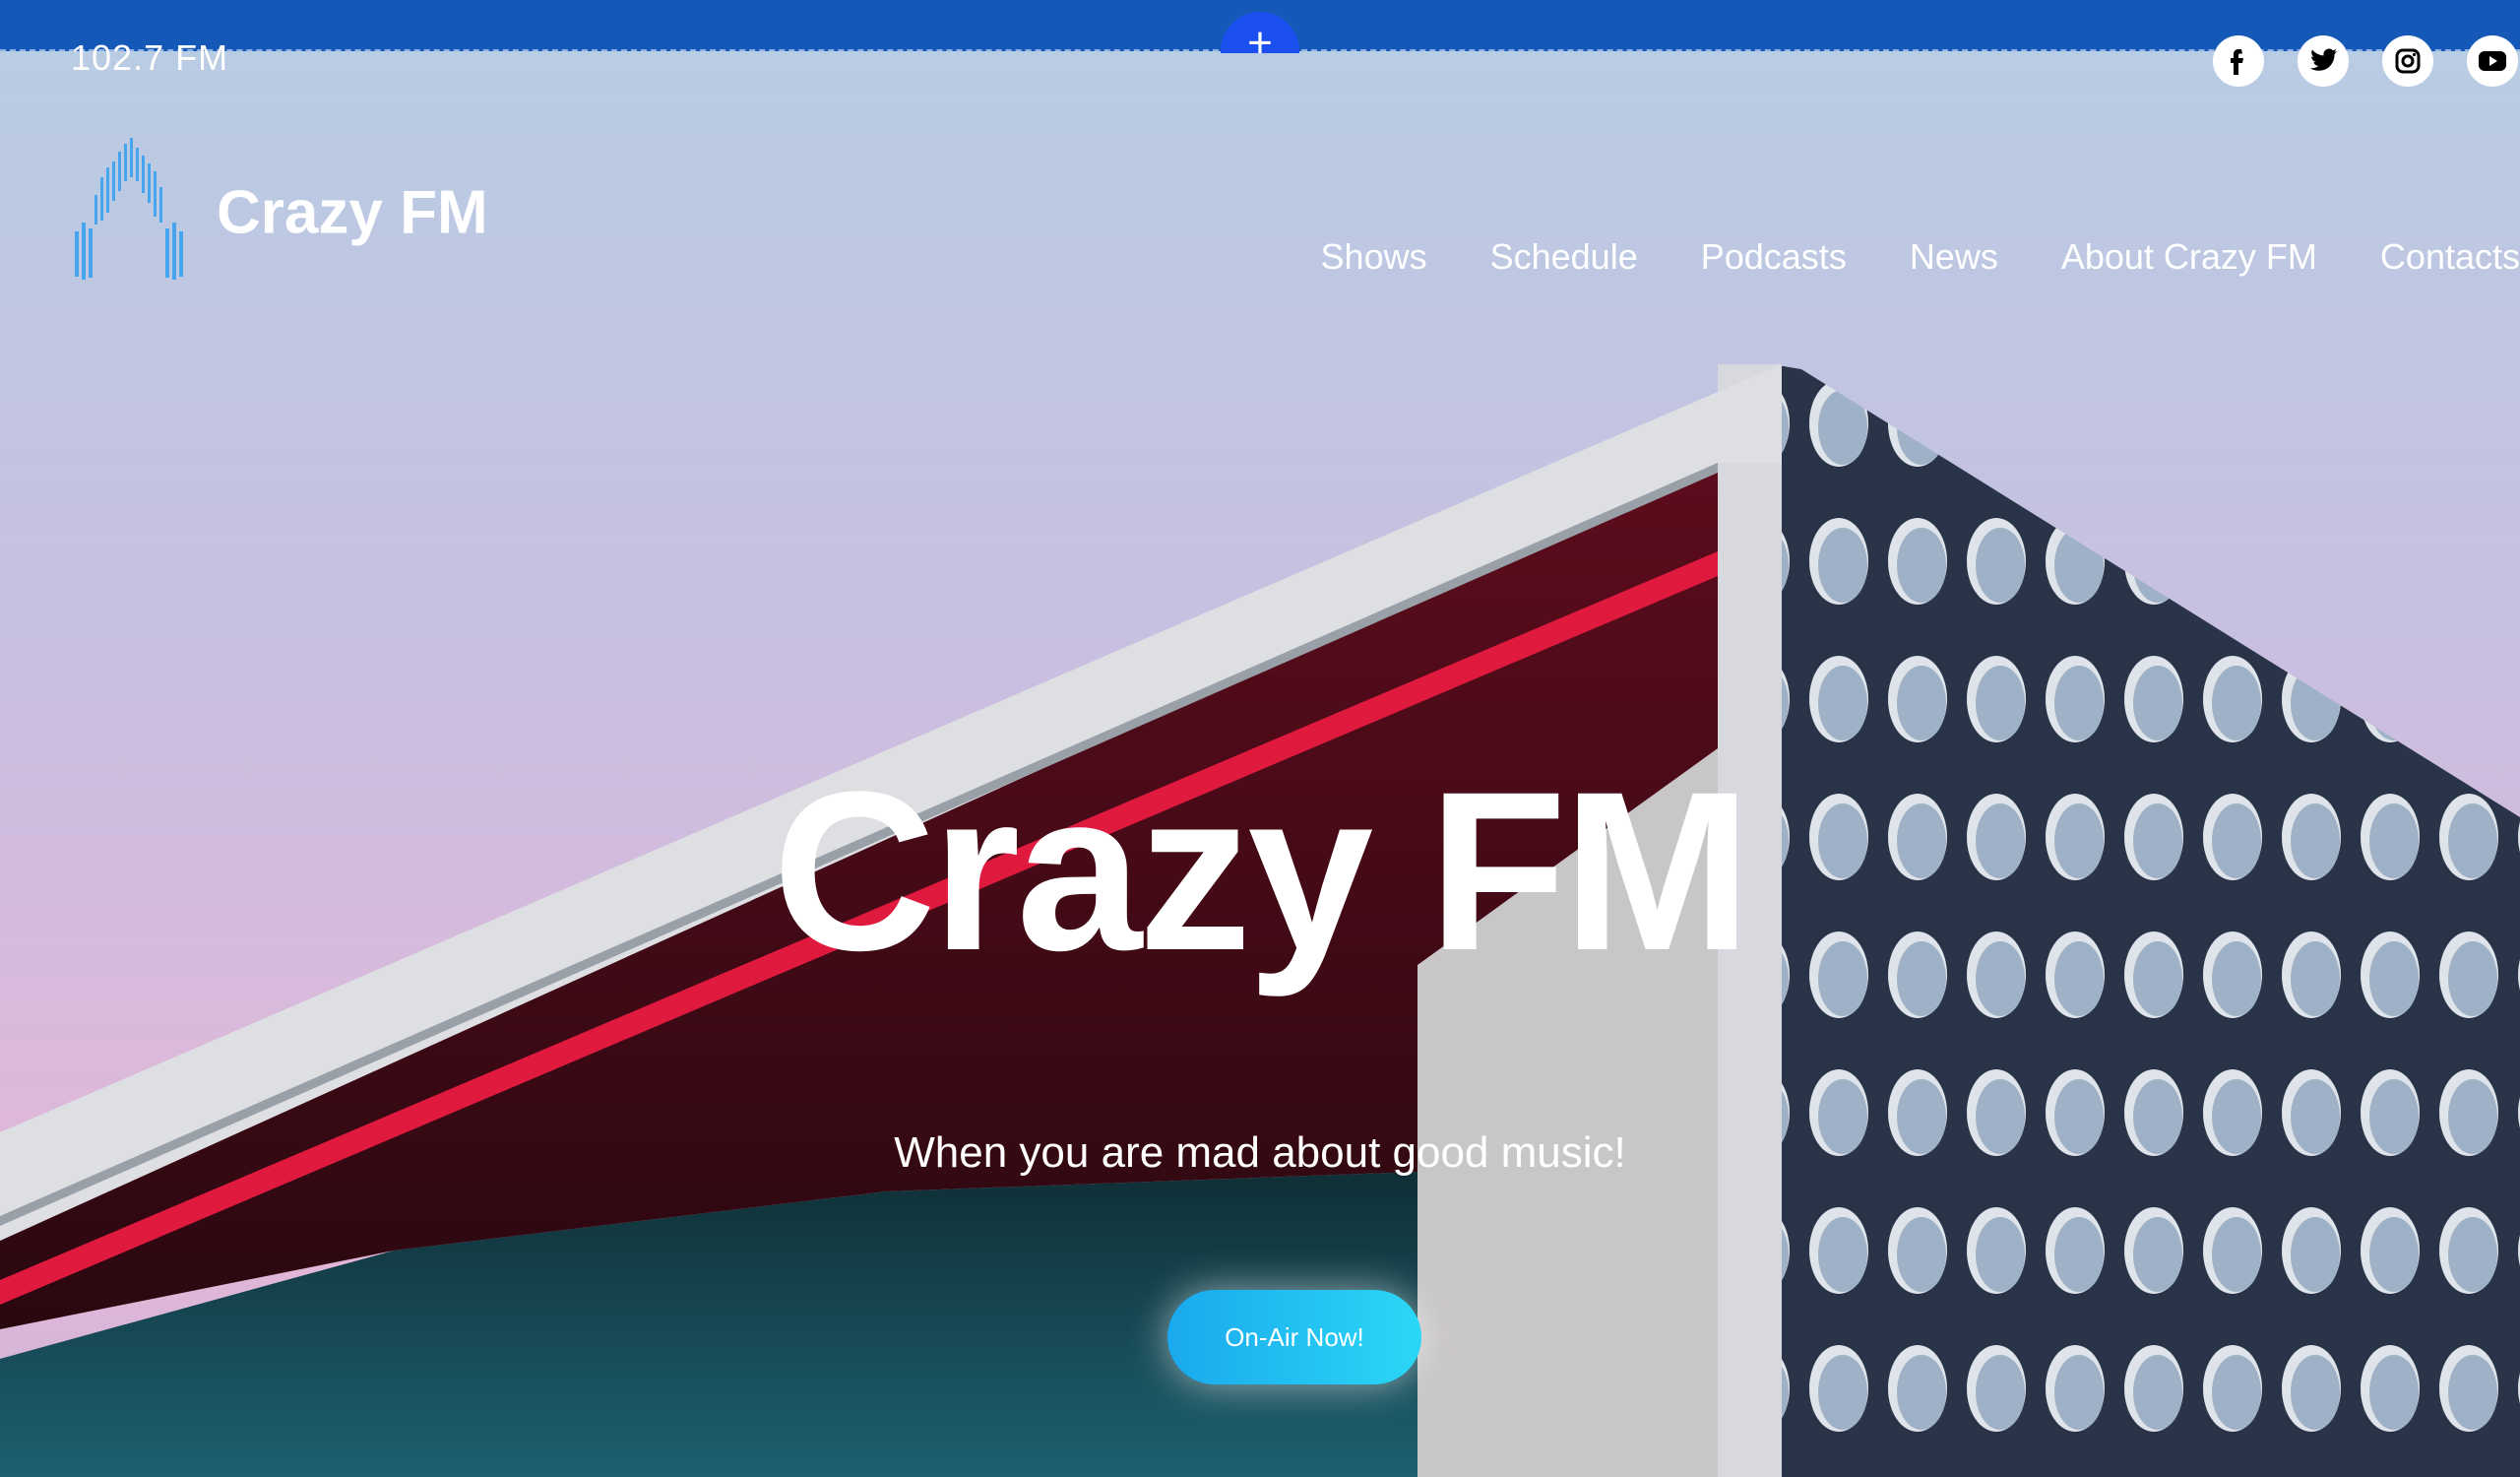 The height and width of the screenshot is (1477, 2520). What do you see at coordinates (2189, 257) in the screenshot?
I see `nav-item-about: About Crazy FM` at bounding box center [2189, 257].